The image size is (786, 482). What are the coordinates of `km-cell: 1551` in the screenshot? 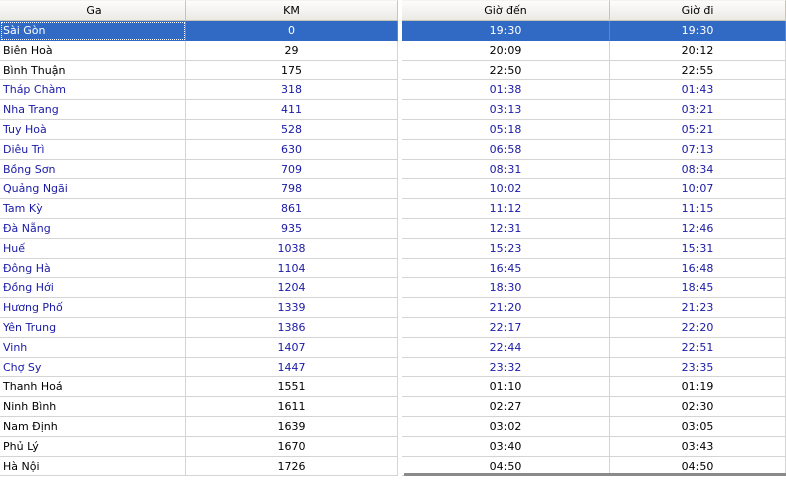 It's located at (292, 387).